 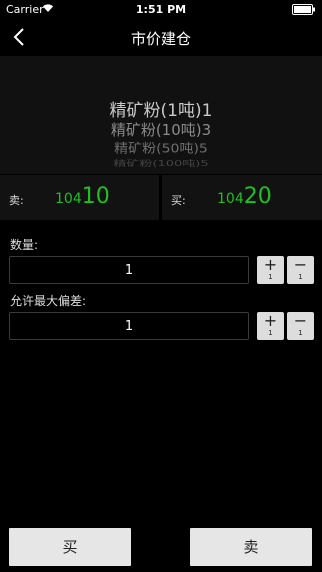 I want to click on sell-price-suffix: 10, so click(x=95, y=196).